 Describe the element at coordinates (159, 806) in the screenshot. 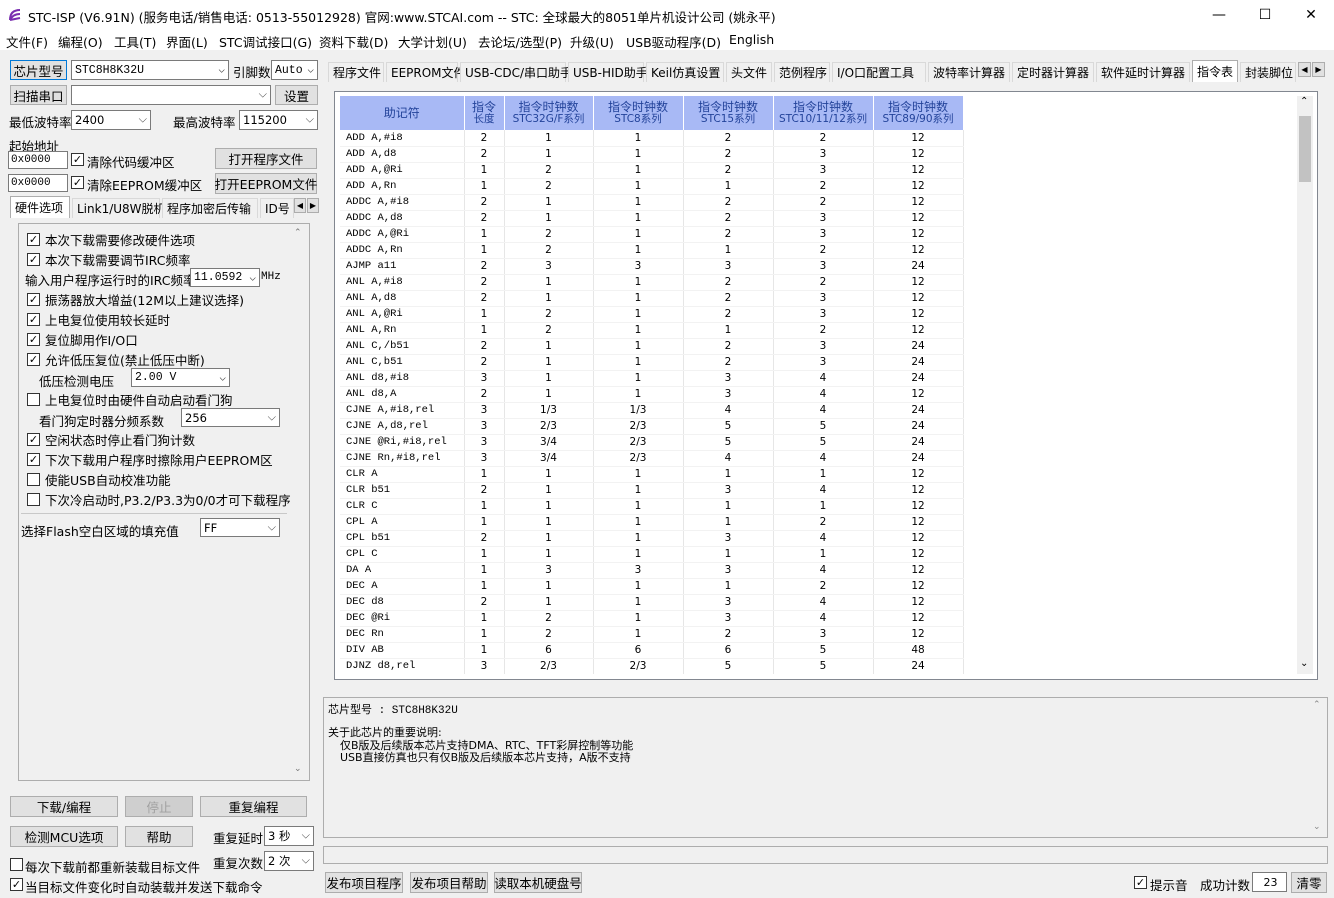

I see `stop-button: 停止` at that location.